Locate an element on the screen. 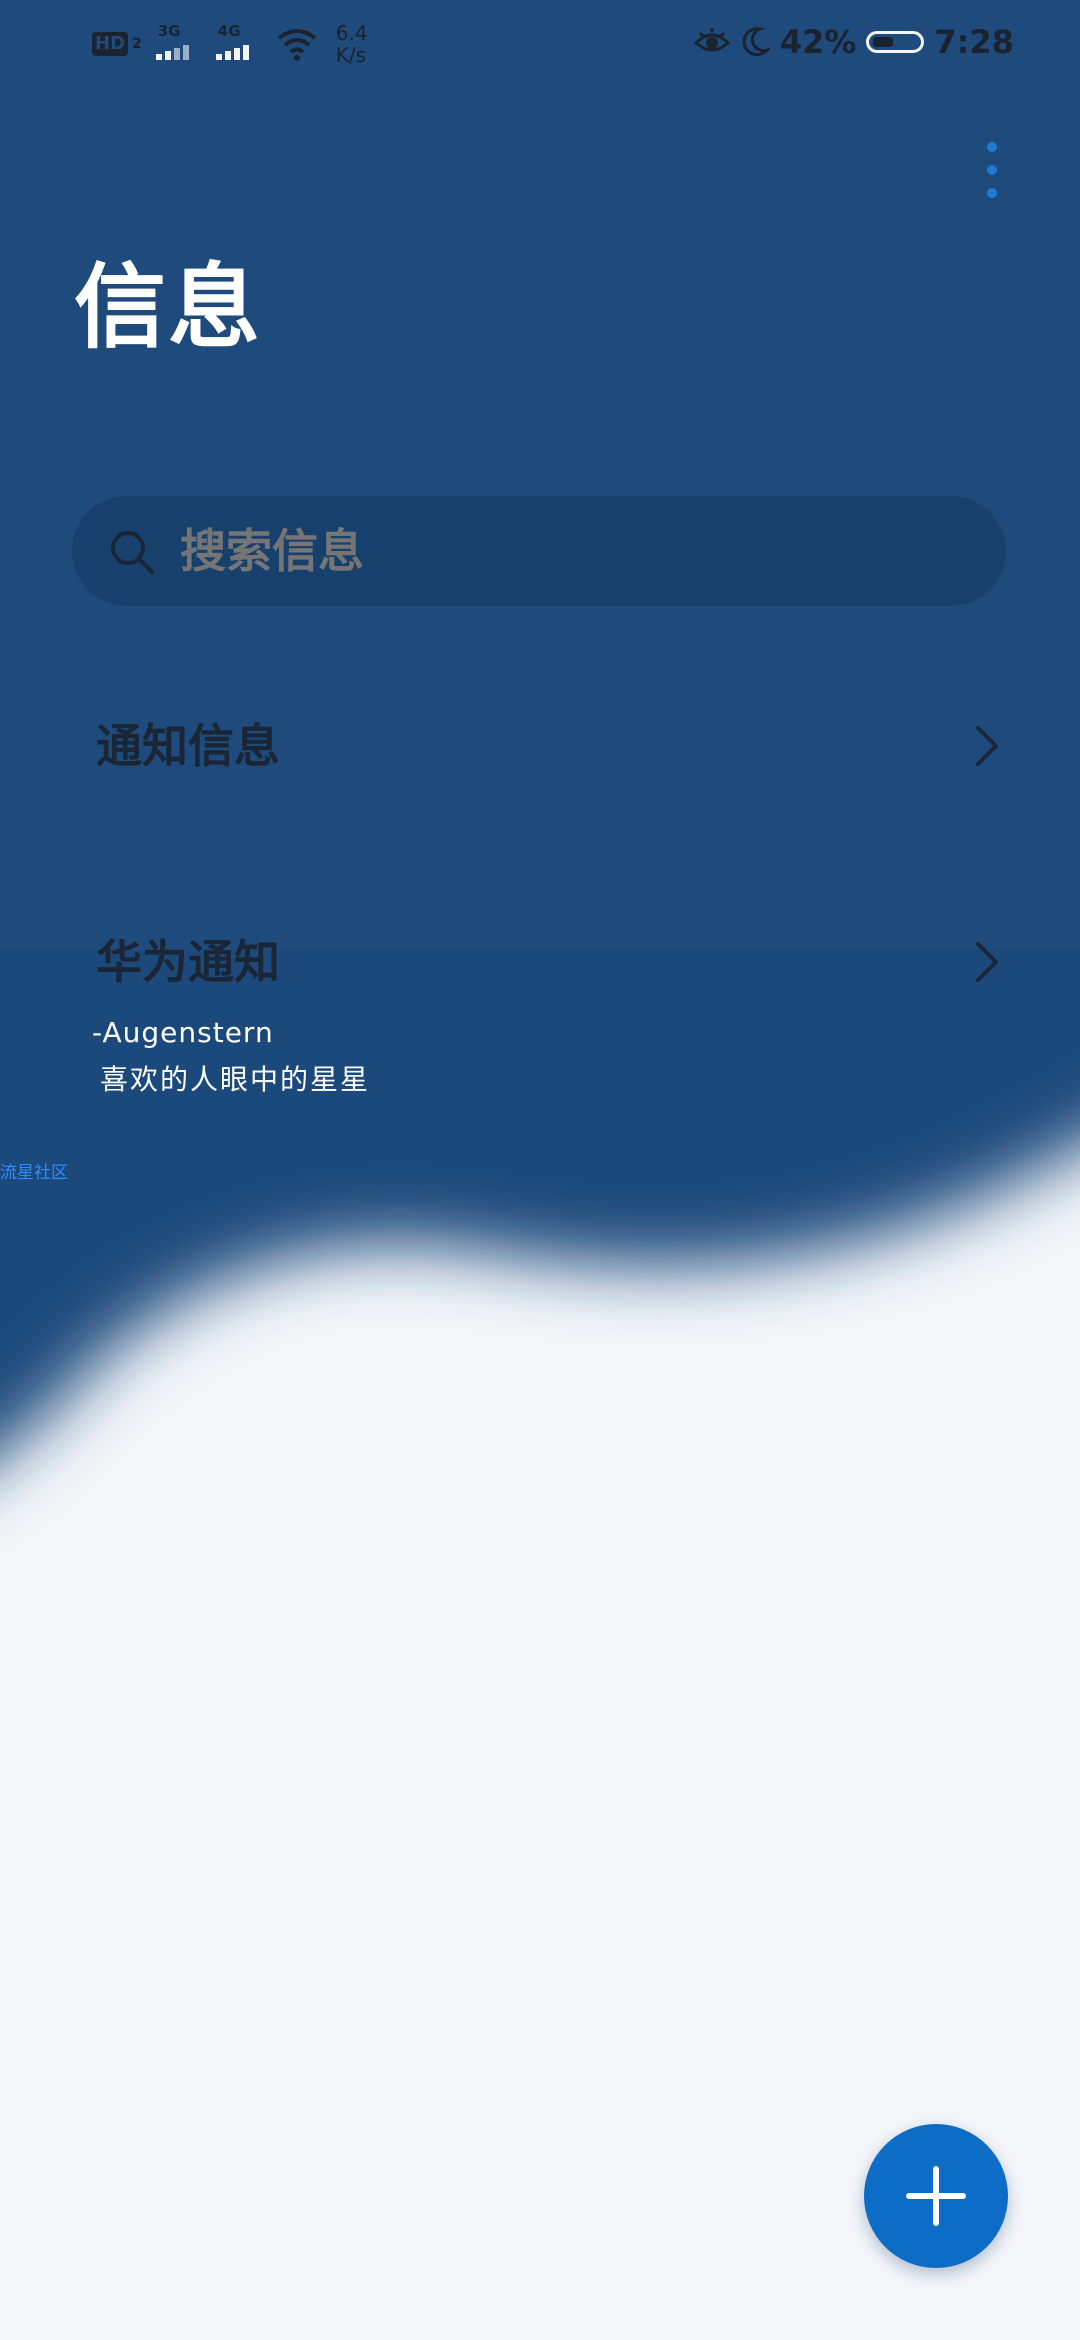 This screenshot has height=2340, width=1080. signal-3g-icon: 3G is located at coordinates (178, 43).